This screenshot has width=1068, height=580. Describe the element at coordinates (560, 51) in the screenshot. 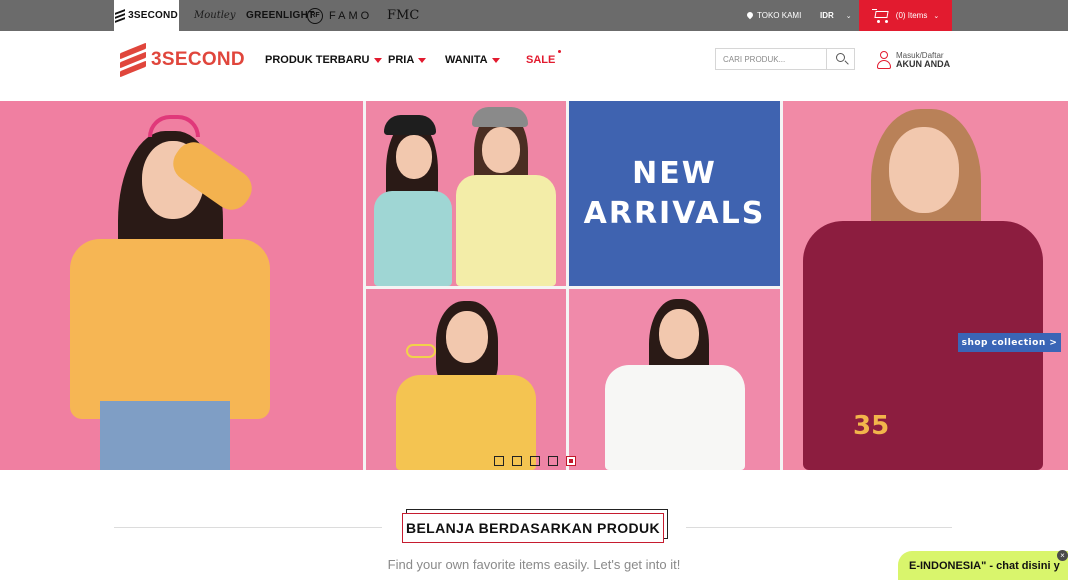

I see `sale-dot-icon` at that location.